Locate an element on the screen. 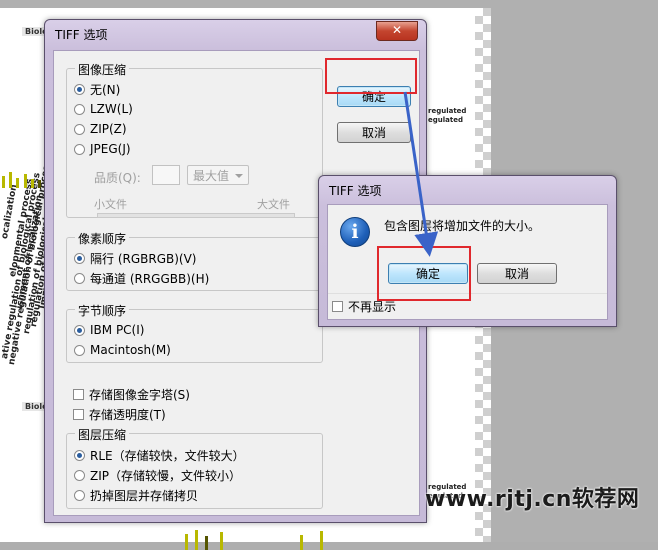  arrow-line is located at coordinates (421, 174).